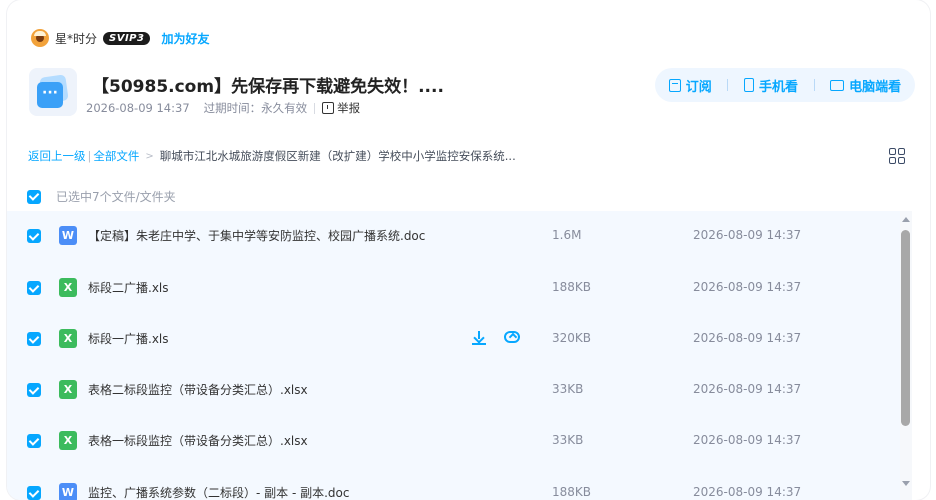 This screenshot has width=936, height=500. What do you see at coordinates (218, 492) in the screenshot?
I see `file-name: 监控、广播系统参数（二标段）- 副本 - 副本.doc` at bounding box center [218, 492].